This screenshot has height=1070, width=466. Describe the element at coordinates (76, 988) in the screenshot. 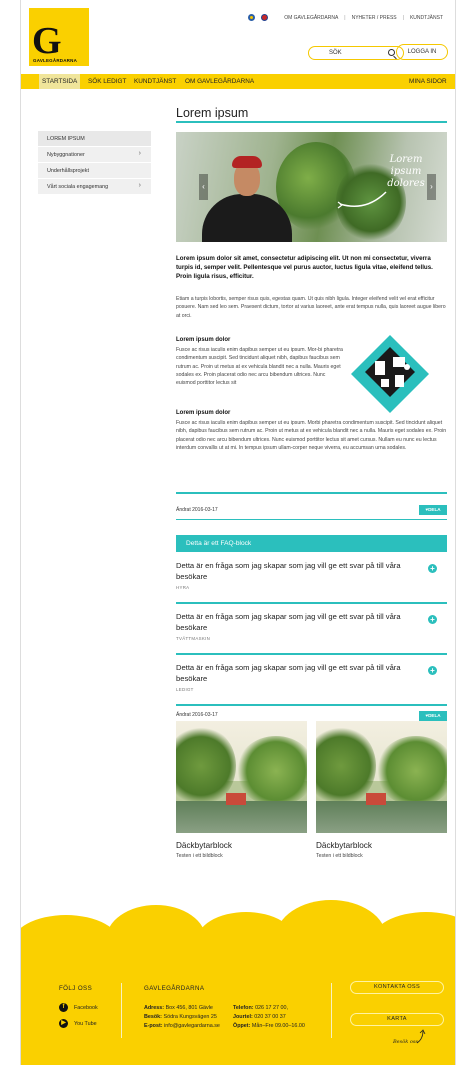

I see `follow-heading: FÖLJ OSS` at that location.